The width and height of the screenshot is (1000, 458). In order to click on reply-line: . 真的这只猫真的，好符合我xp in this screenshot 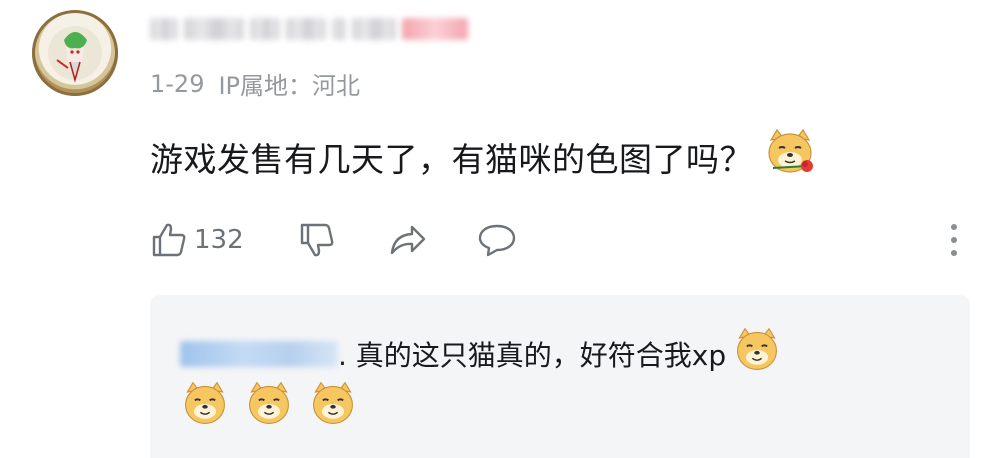, I will do `click(481, 353)`.